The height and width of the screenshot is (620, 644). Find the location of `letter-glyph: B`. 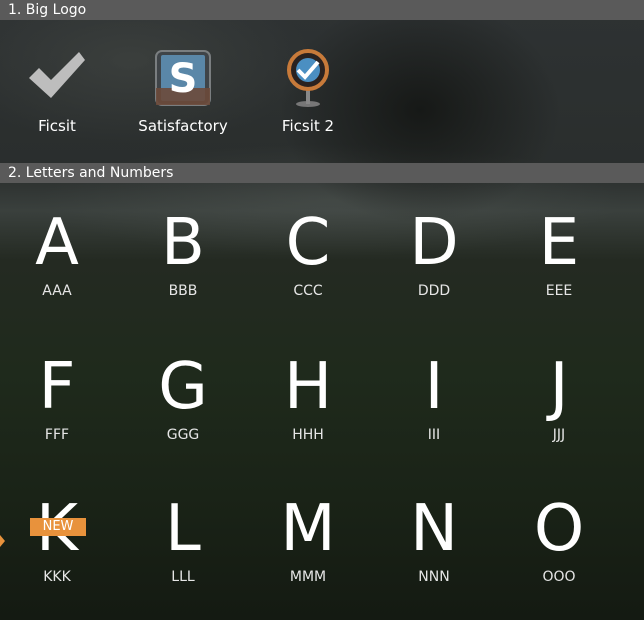

letter-glyph: B is located at coordinates (183, 243).